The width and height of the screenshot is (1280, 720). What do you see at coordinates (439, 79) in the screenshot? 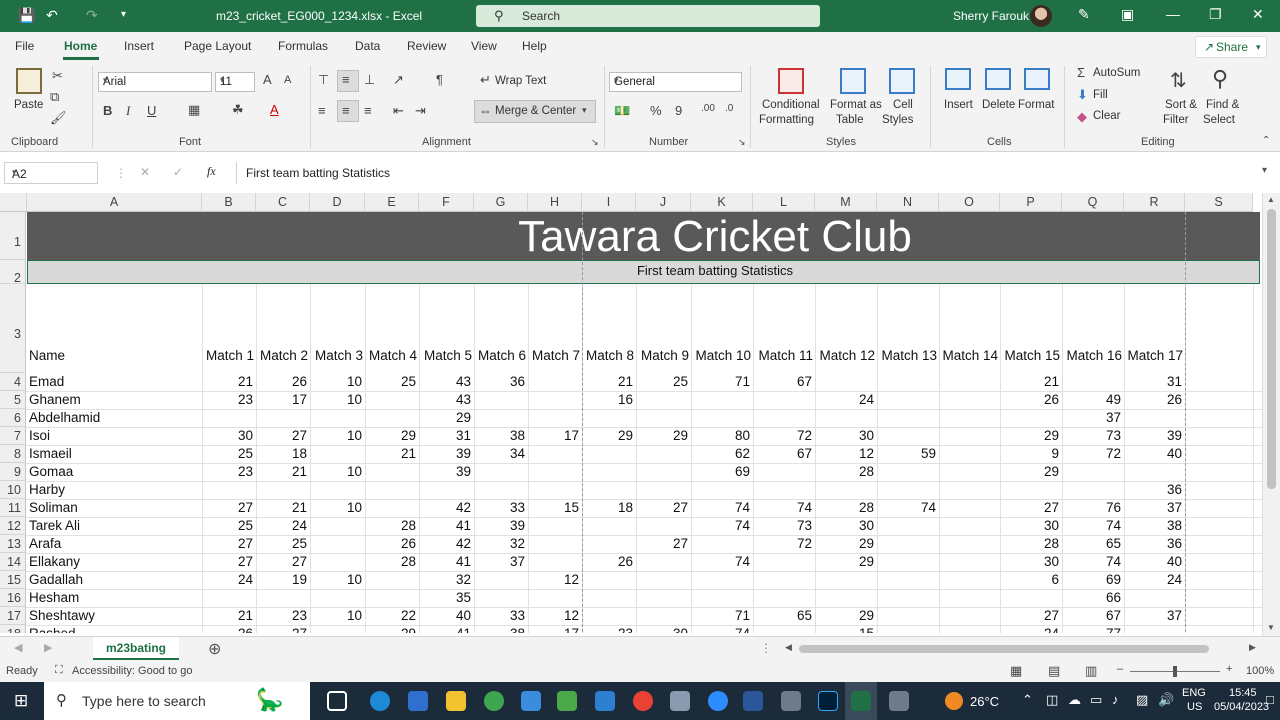
I see `text-direction-icon: ¶` at bounding box center [439, 79].